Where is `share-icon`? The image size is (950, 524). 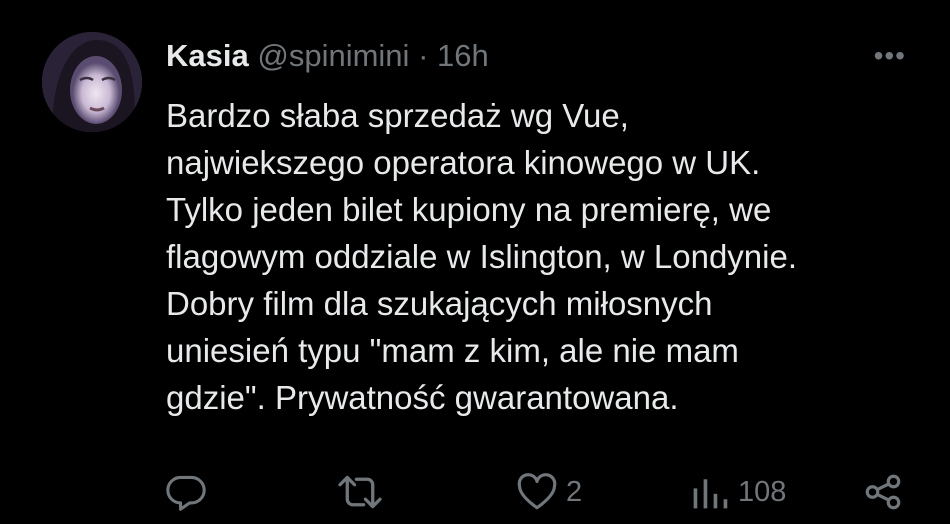 share-icon is located at coordinates (883, 492).